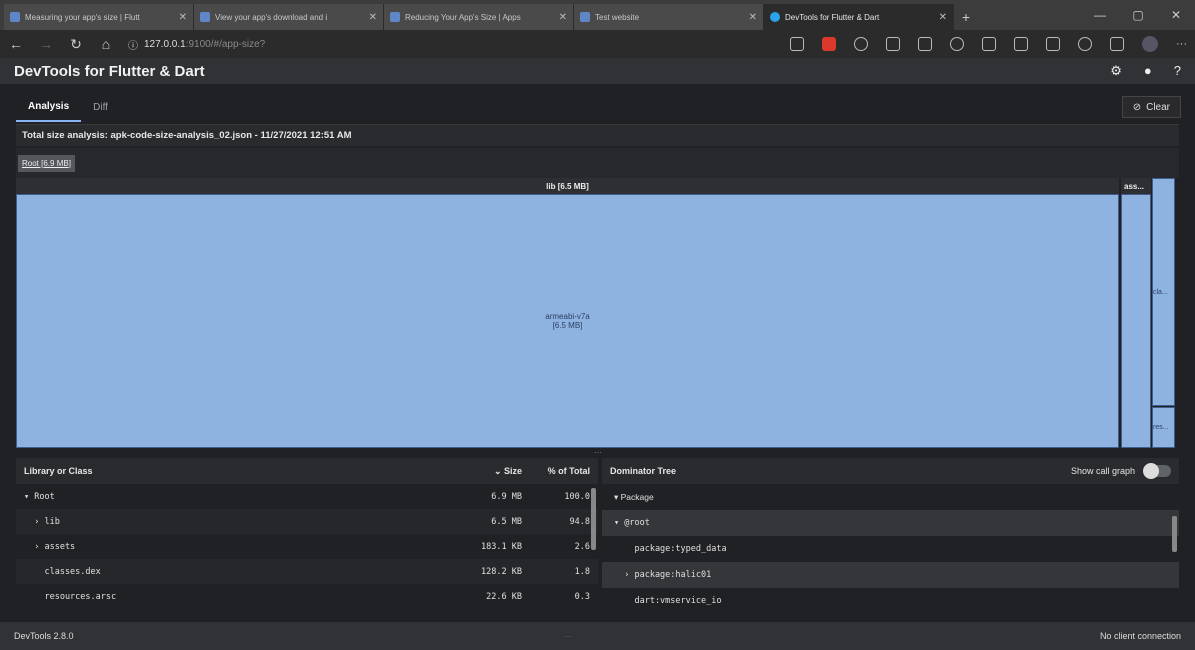  What do you see at coordinates (44, 636) in the screenshot?
I see `version-label: DevTools 2.8.0` at bounding box center [44, 636].